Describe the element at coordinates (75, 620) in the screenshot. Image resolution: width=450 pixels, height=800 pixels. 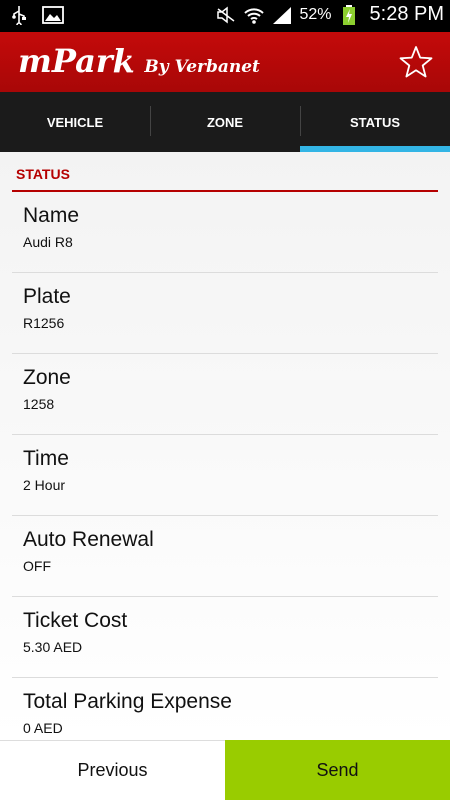
I see `row-label: Ticket Cost` at that location.